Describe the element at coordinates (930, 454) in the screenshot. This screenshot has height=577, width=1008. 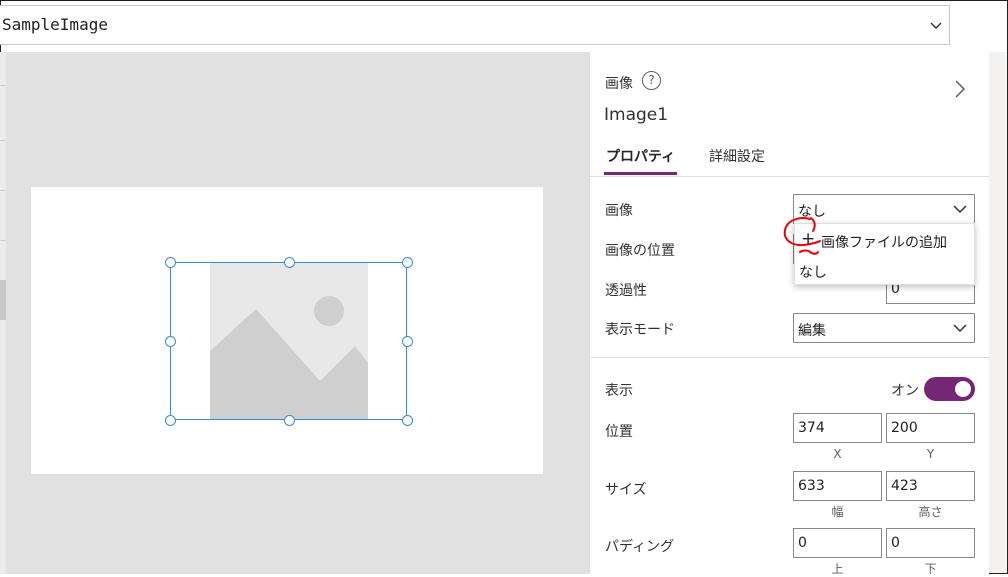
I see `position-y-caption: Y` at that location.